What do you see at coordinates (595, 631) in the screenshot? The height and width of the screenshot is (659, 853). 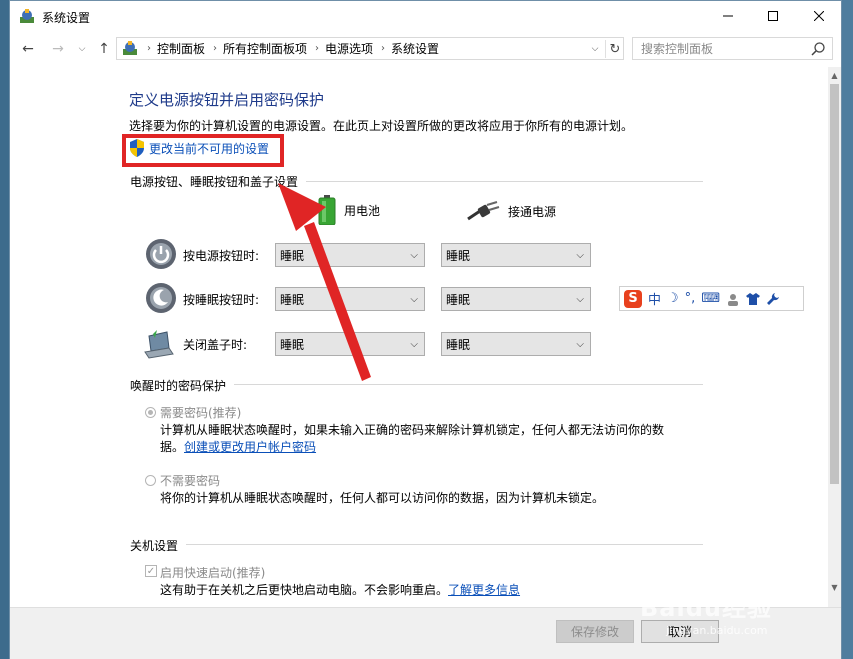 I see `save-changes-button: 保存修改` at bounding box center [595, 631].